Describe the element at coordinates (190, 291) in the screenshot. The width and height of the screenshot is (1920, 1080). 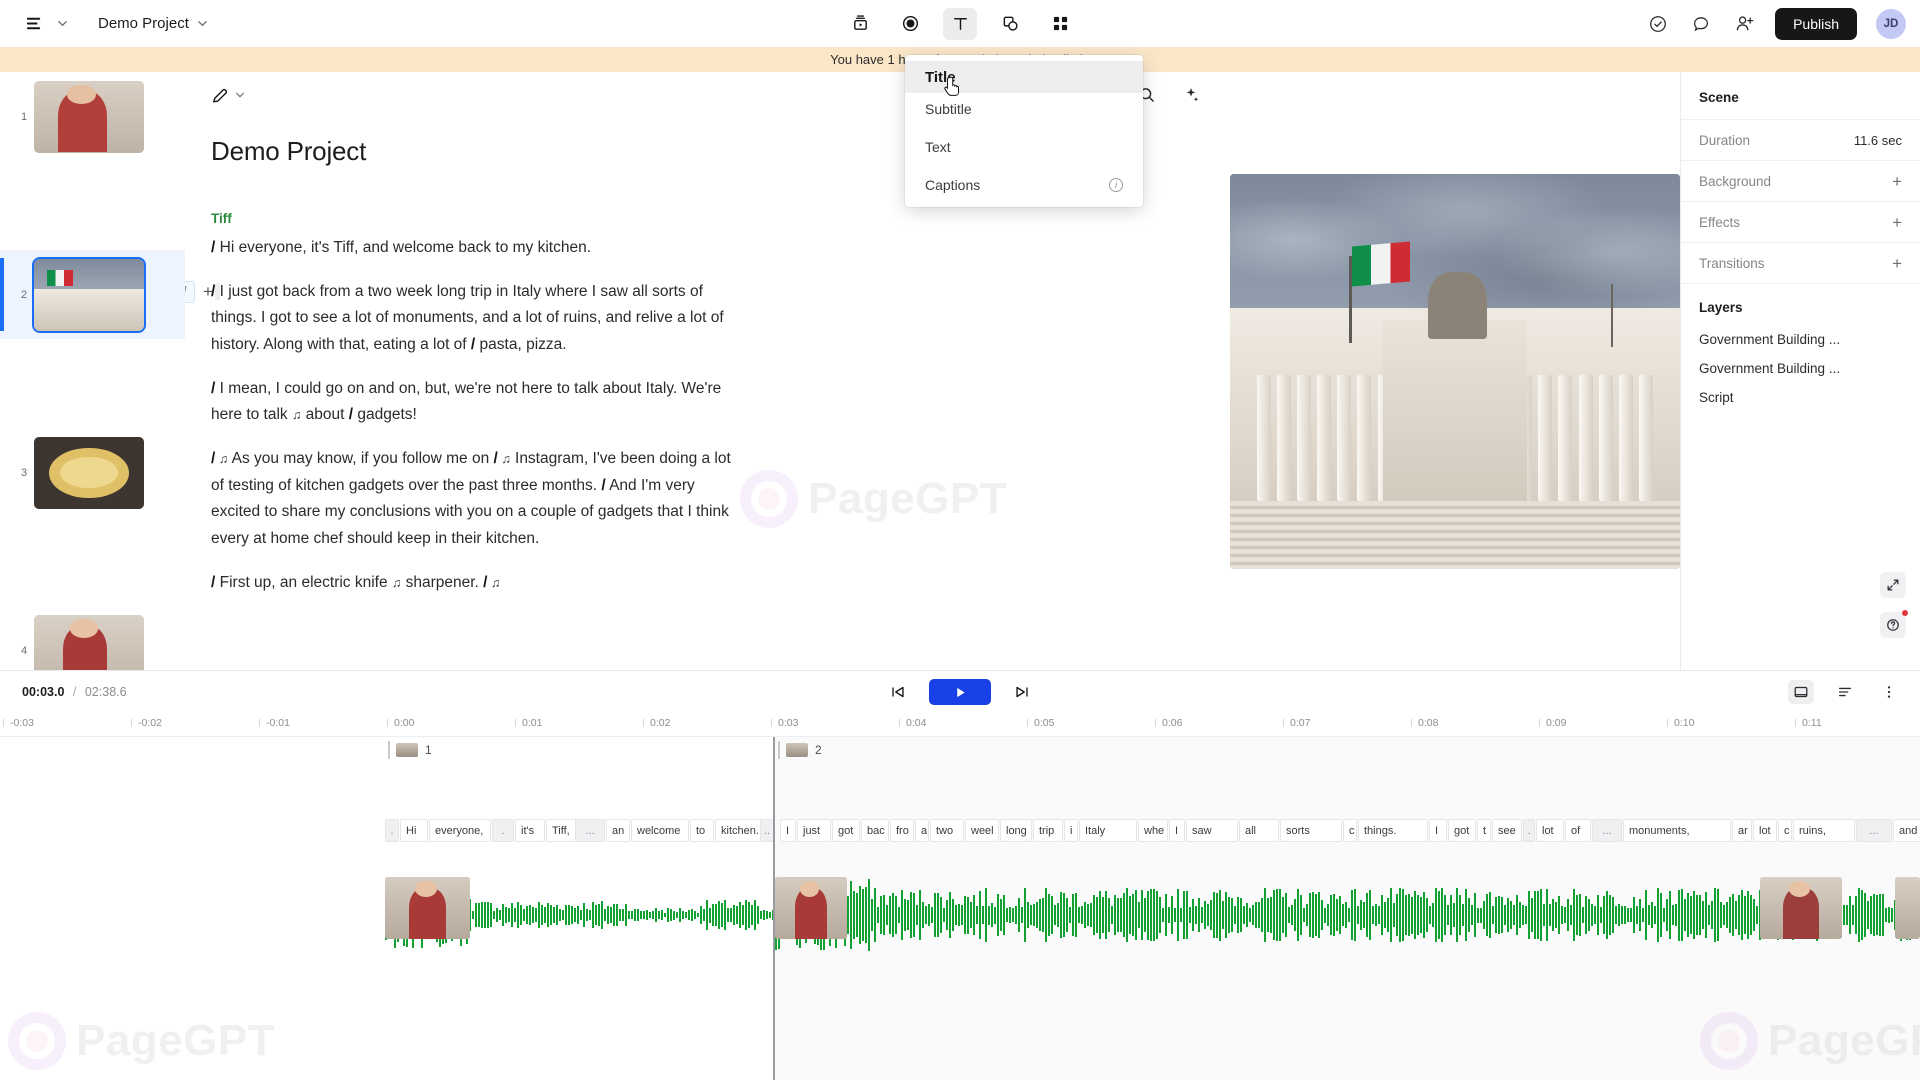
I see `scene-split-marker: /` at that location.